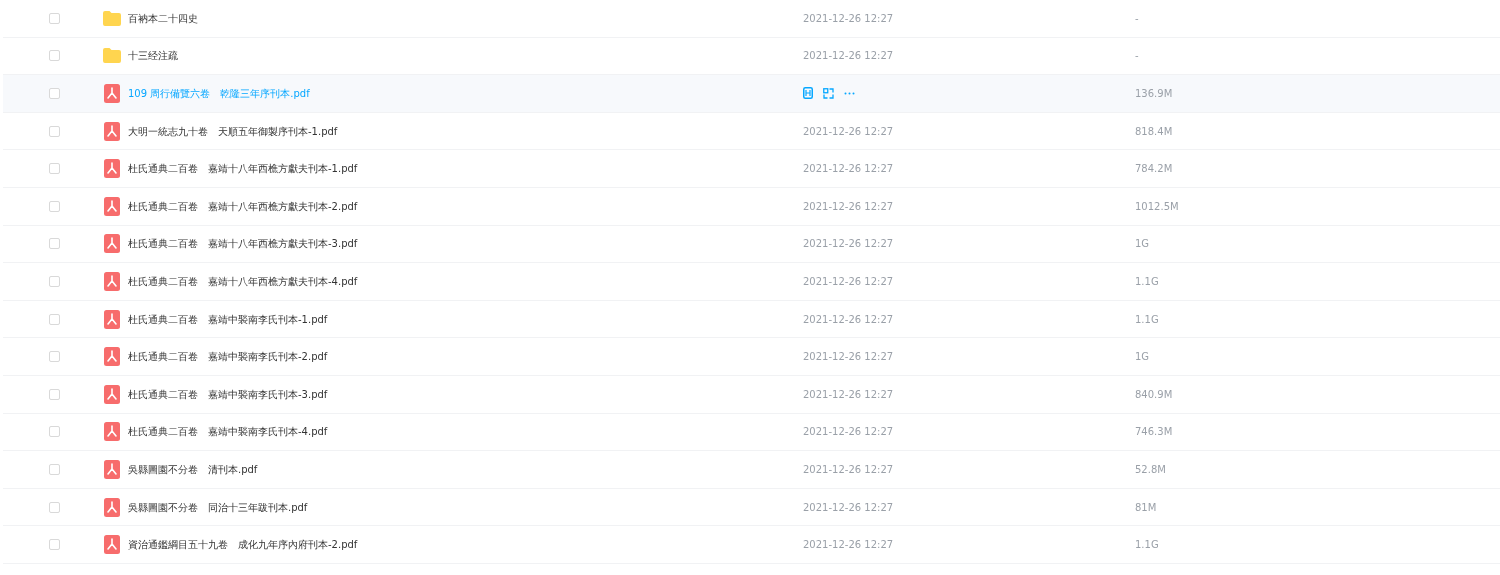 This screenshot has height=575, width=1500. Describe the element at coordinates (828, 93) in the screenshot. I see `share-icon` at that location.